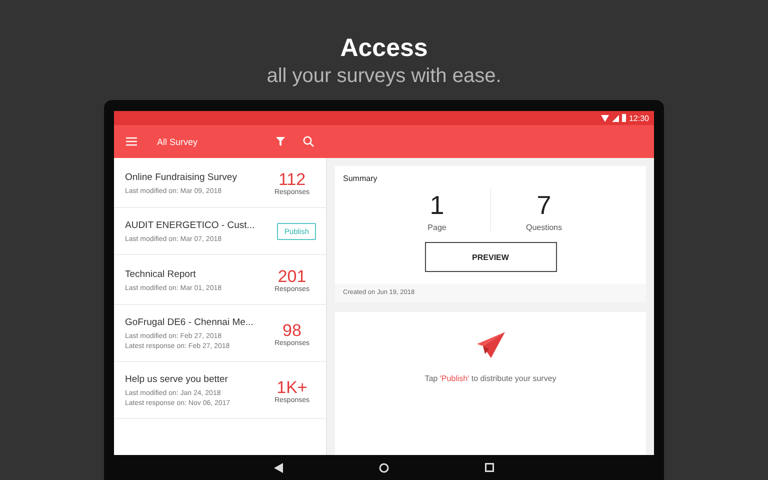  What do you see at coordinates (624, 118) in the screenshot?
I see `battery-icon` at bounding box center [624, 118].